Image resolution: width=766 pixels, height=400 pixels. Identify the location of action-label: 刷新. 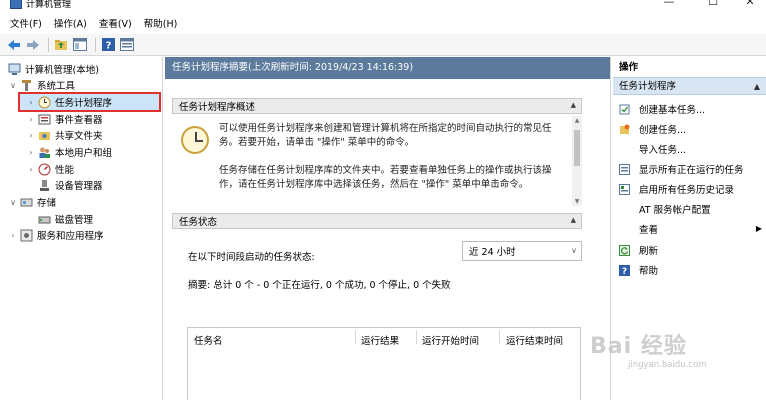
(649, 251).